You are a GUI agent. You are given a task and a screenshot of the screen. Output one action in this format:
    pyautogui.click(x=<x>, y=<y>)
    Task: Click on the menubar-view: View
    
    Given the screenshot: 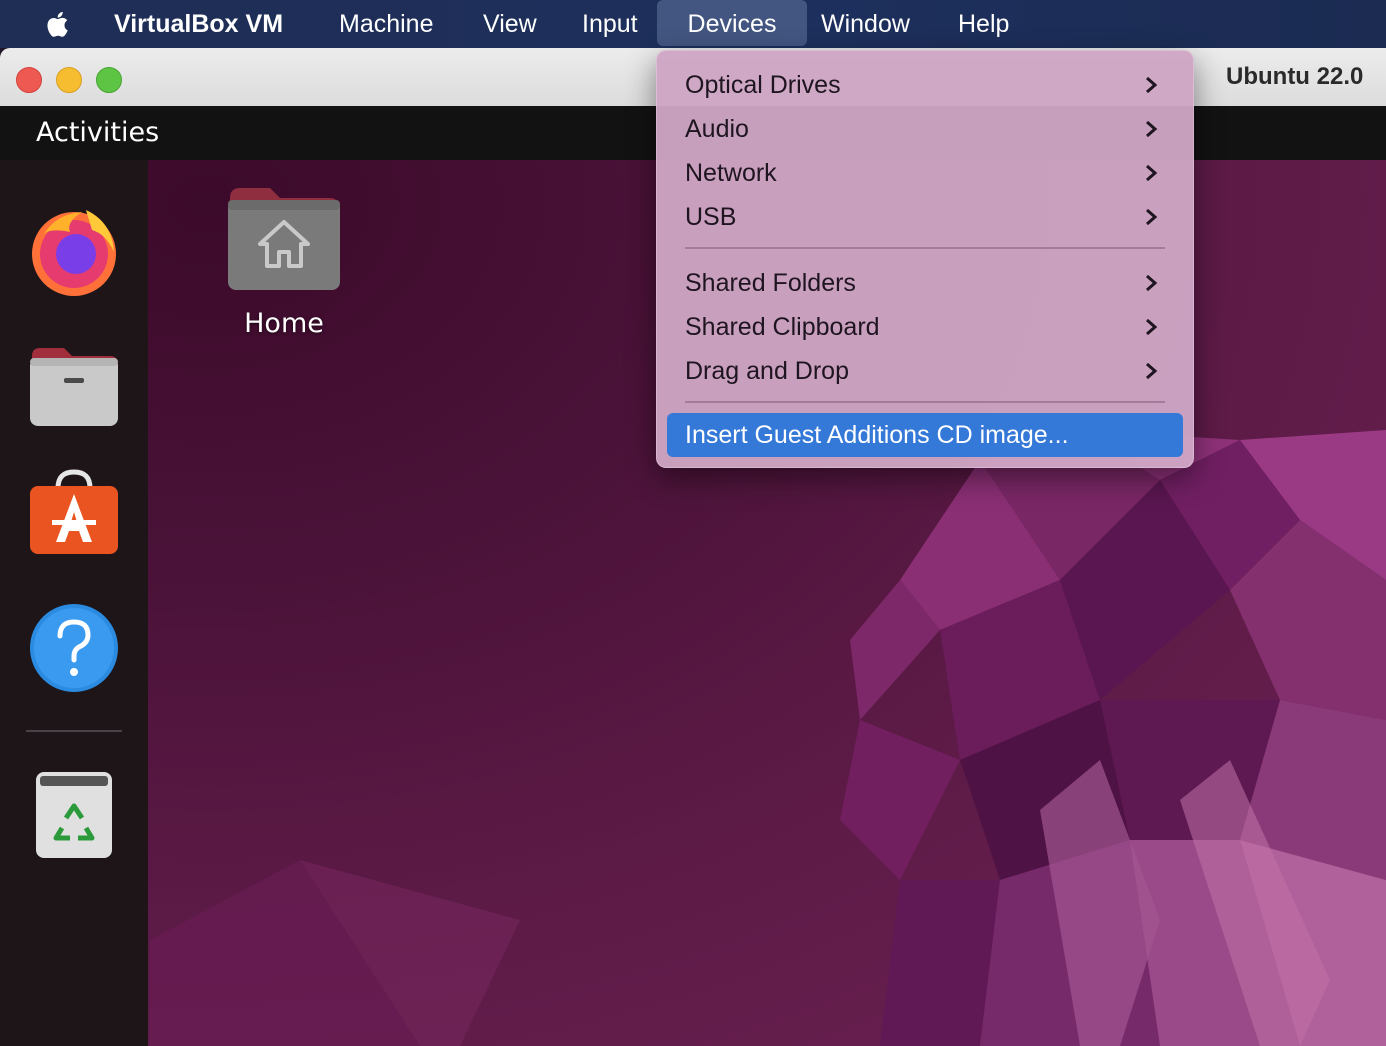 What is the action you would take?
    pyautogui.click(x=510, y=24)
    